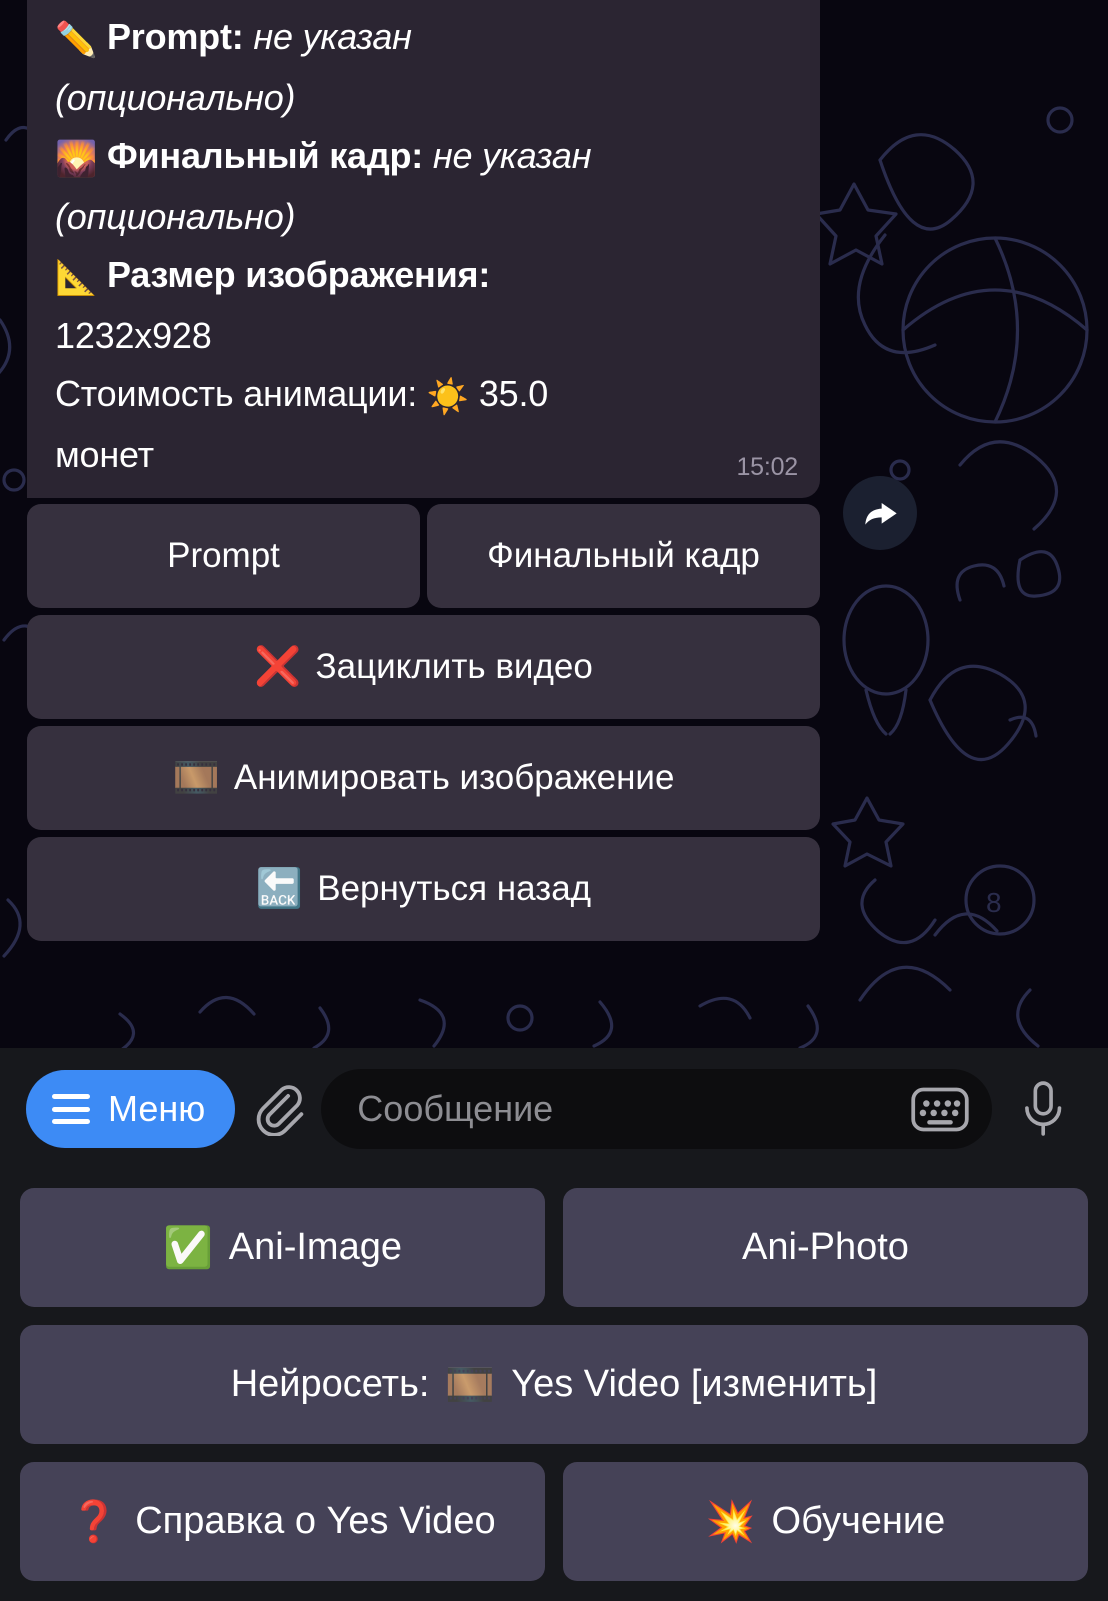  Describe the element at coordinates (426, 455) in the screenshot. I see `cost-unit-line: монет 15:02` at that location.